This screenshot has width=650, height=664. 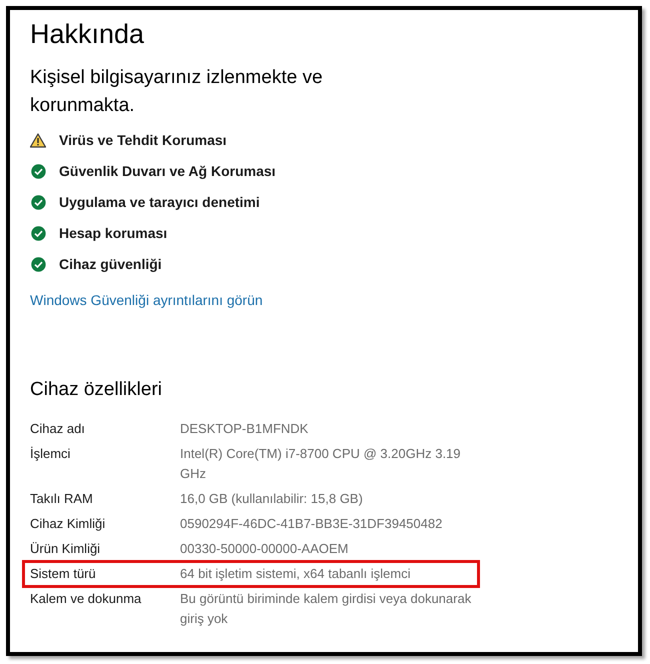 What do you see at coordinates (110, 264) in the screenshot?
I see `status-label: Cihaz güvenliği` at bounding box center [110, 264].